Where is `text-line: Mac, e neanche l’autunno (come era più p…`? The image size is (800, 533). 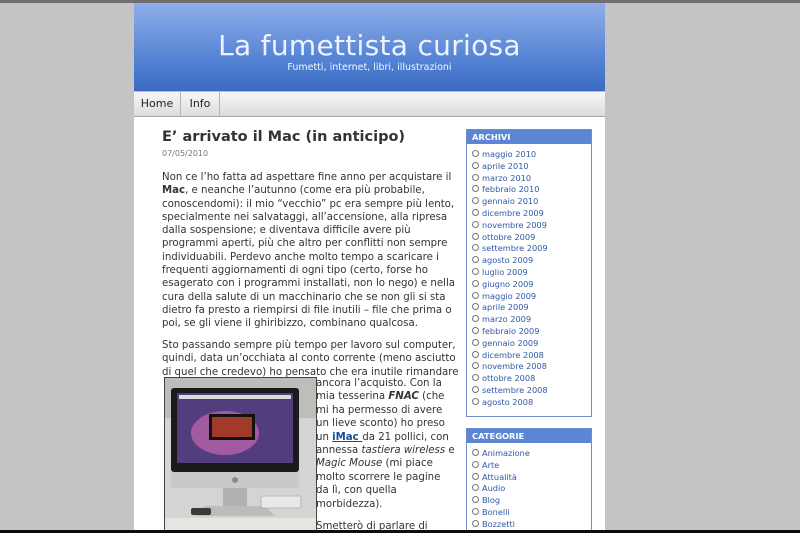
text-line: Mac, e neanche l’autunno (come era più p… is located at coordinates (308, 190).